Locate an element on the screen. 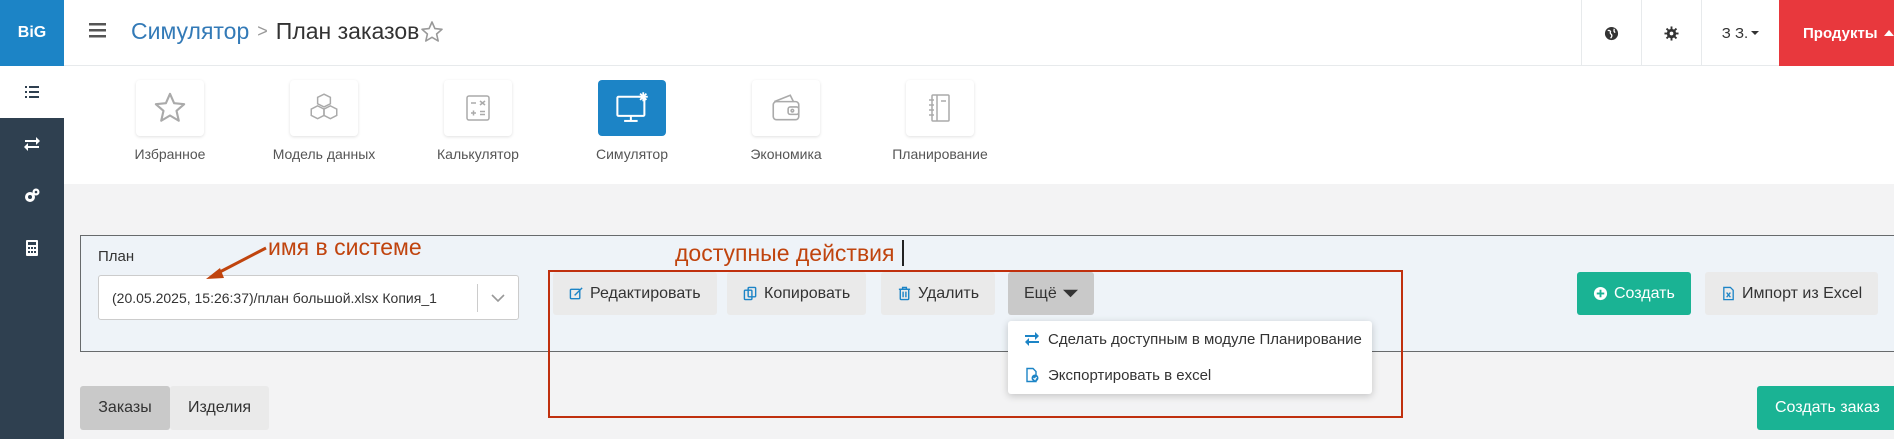 The height and width of the screenshot is (439, 1894). tab-products: Изделия is located at coordinates (219, 408).